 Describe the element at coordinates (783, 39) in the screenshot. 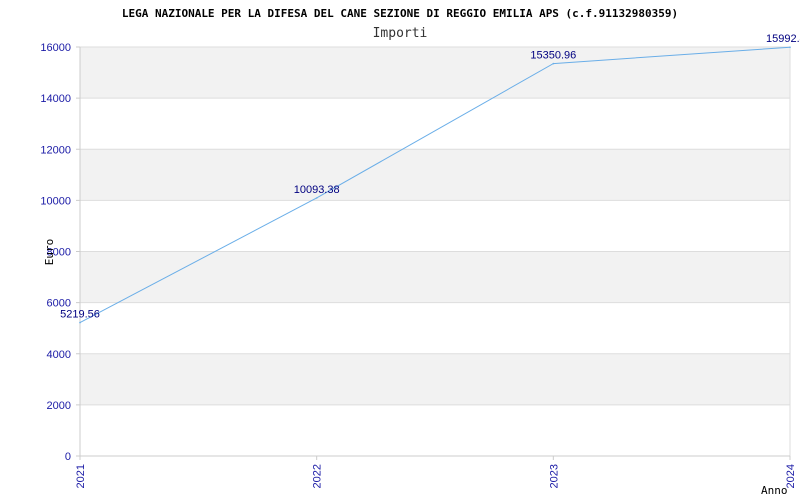

I see `data-label: 15992.4` at that location.